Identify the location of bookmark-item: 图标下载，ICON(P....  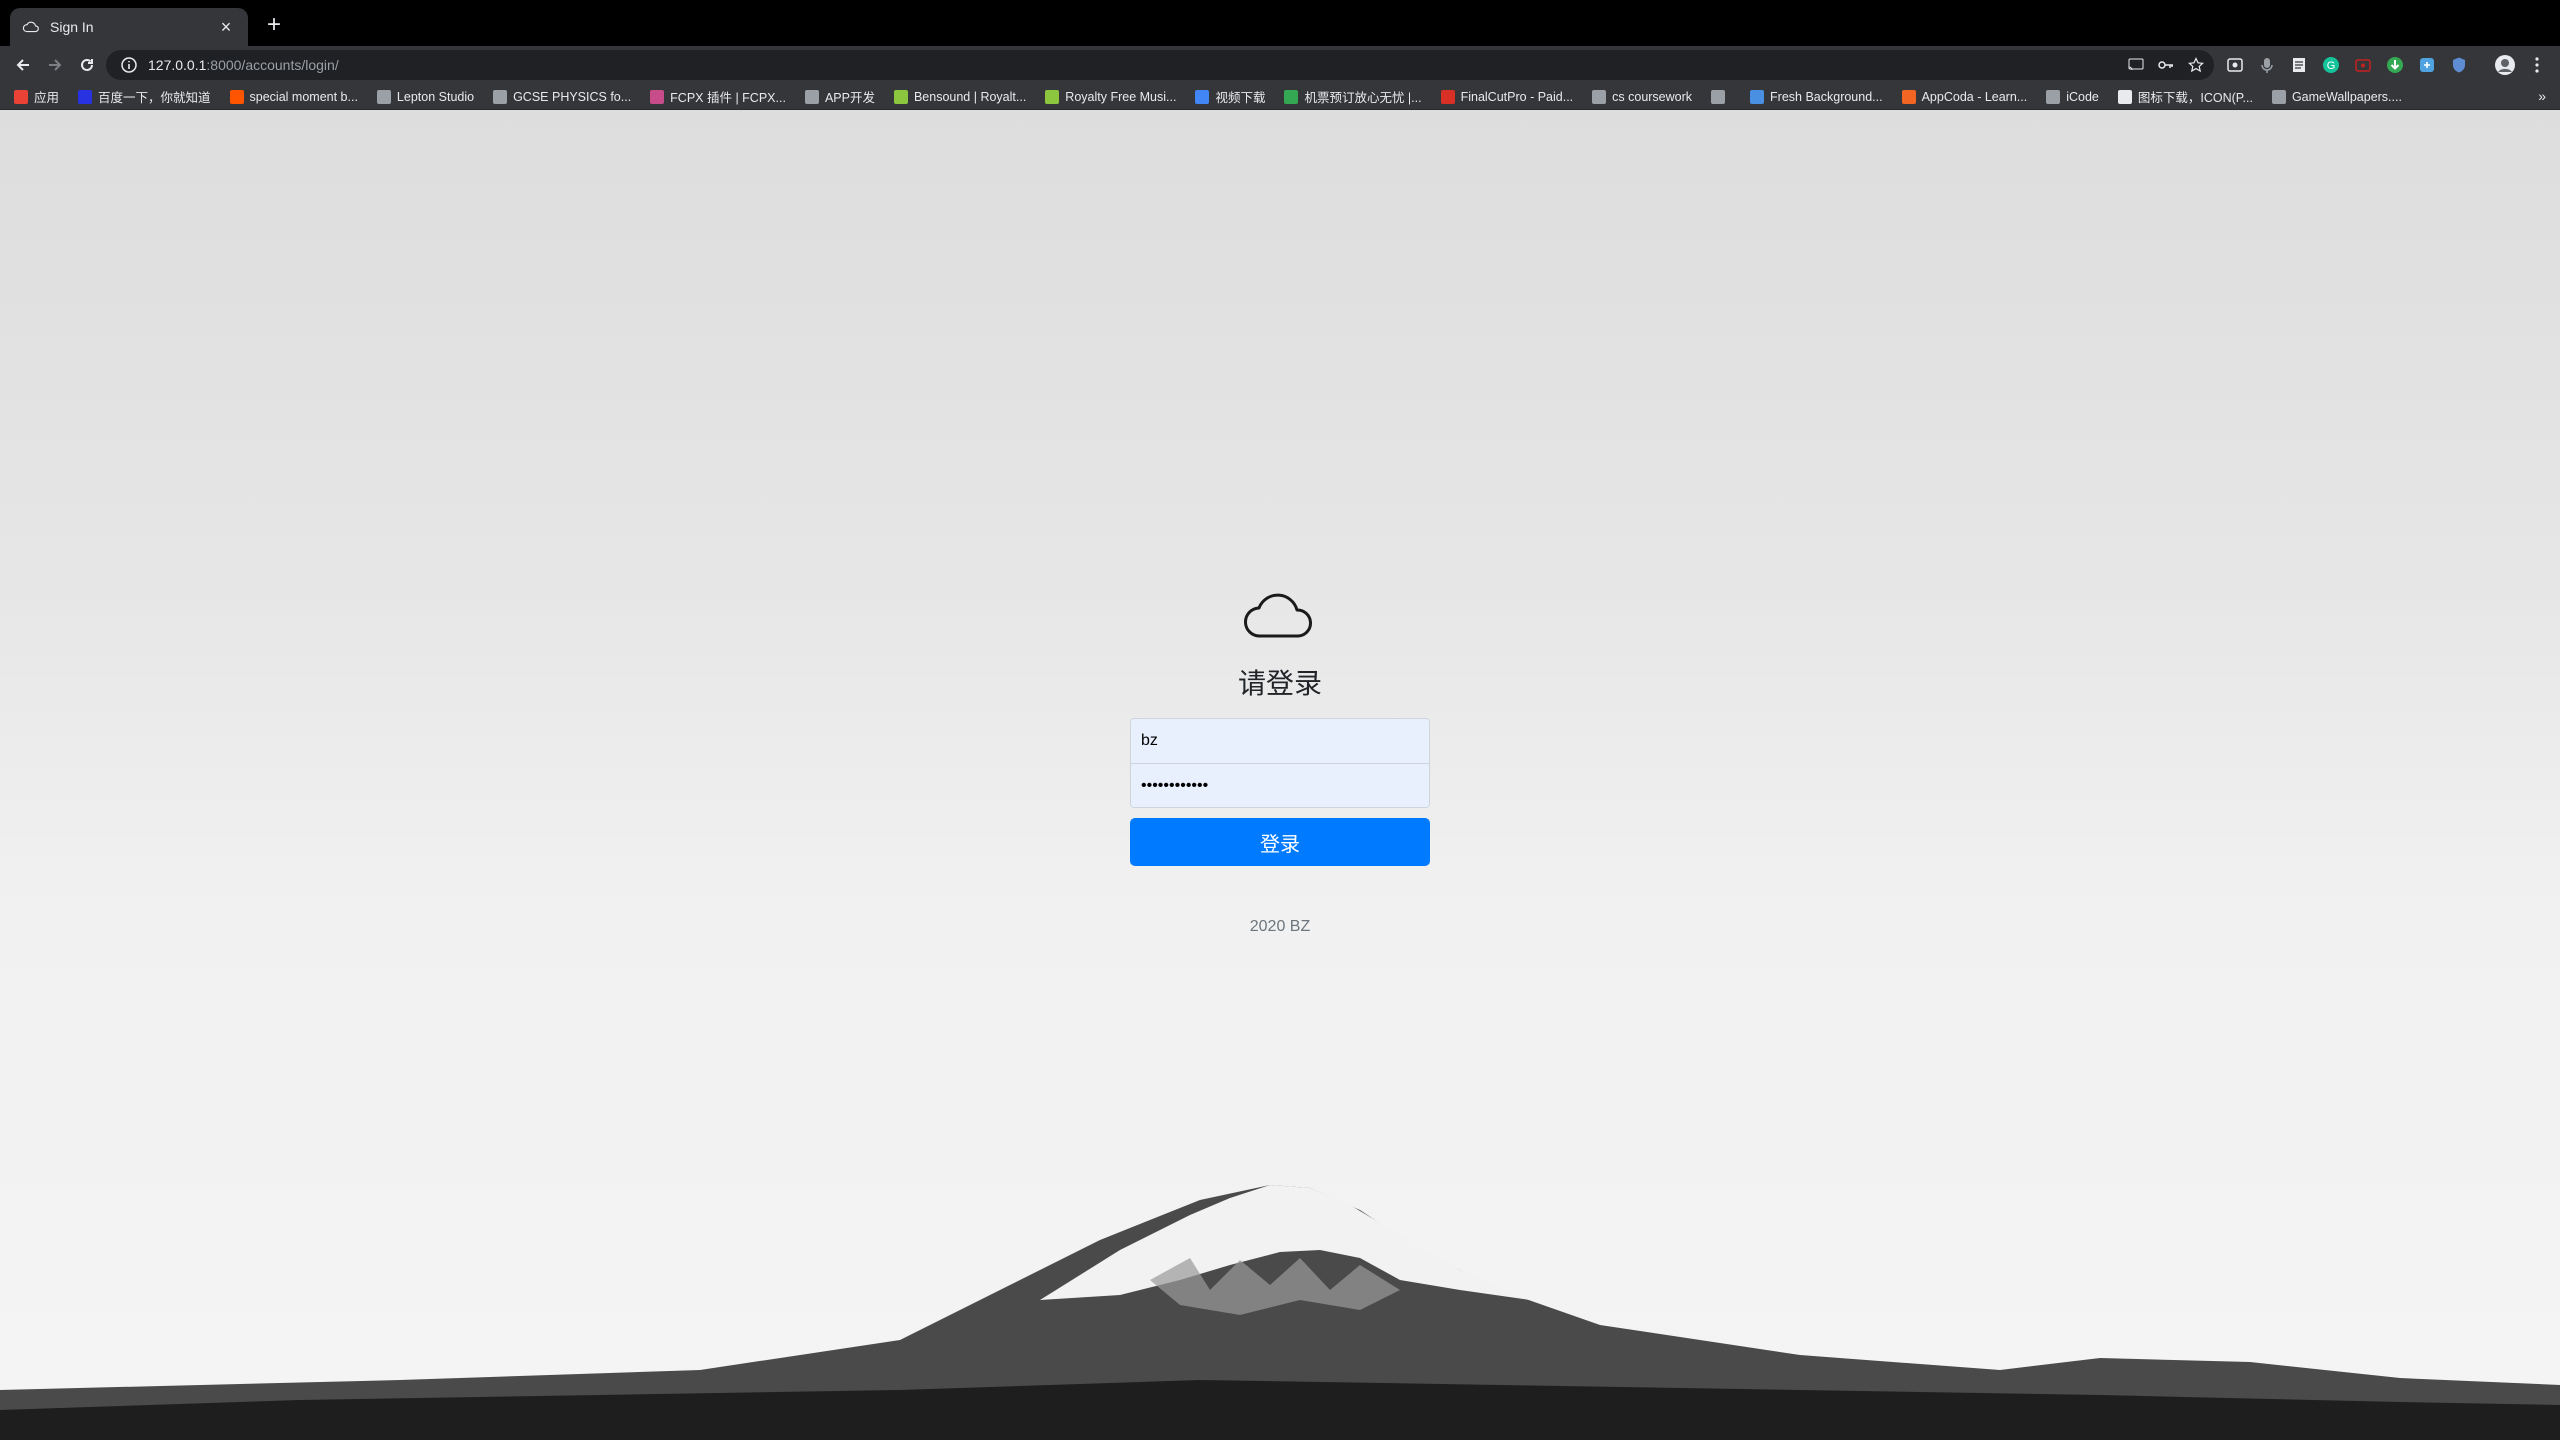
(2185, 96).